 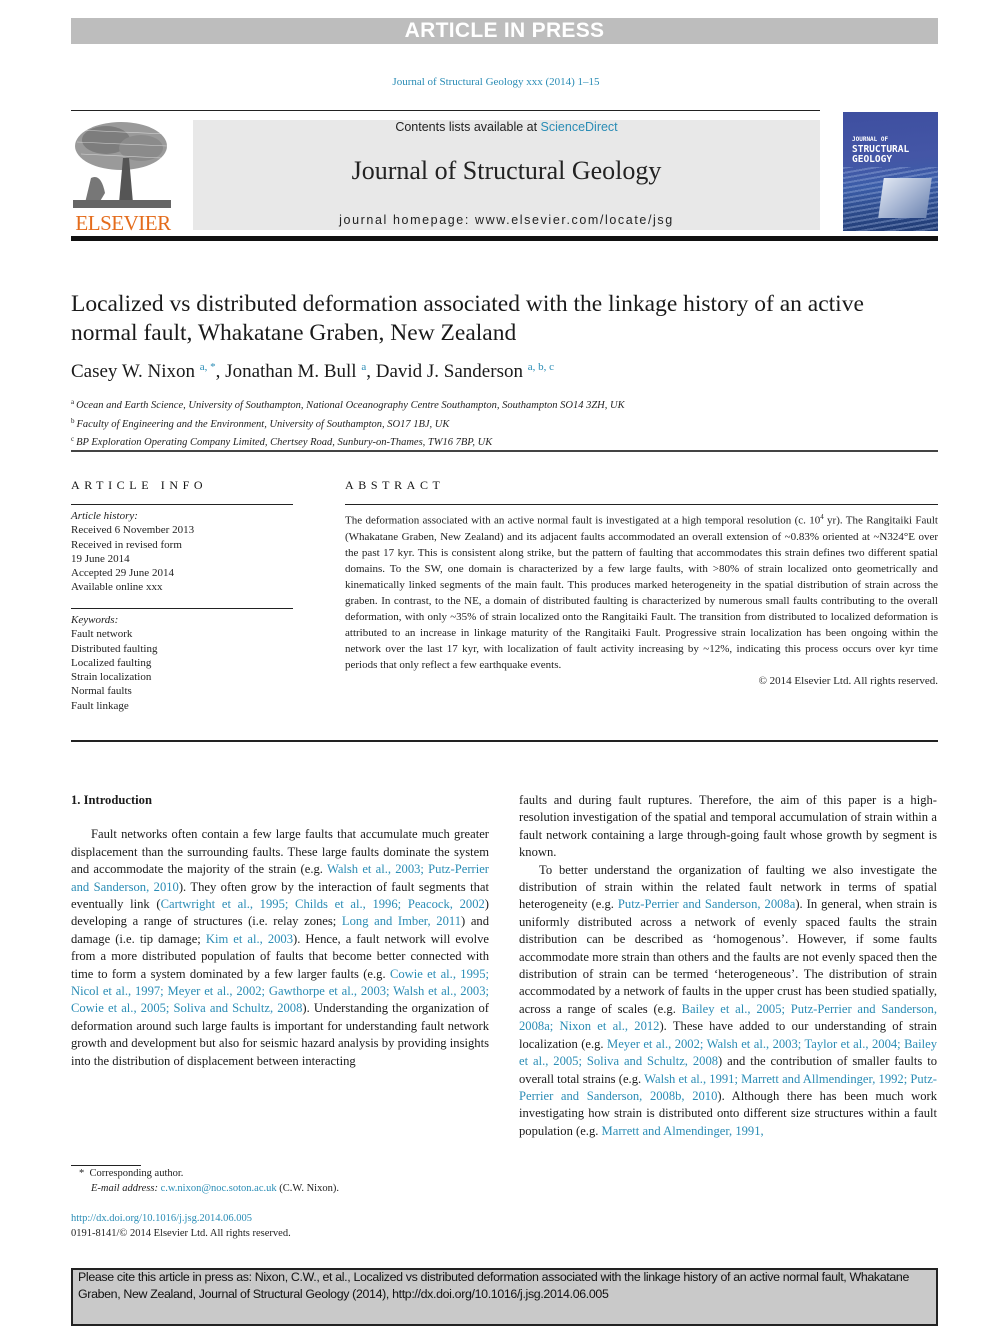 What do you see at coordinates (504, 238) in the screenshot?
I see `header-bottom-rule` at bounding box center [504, 238].